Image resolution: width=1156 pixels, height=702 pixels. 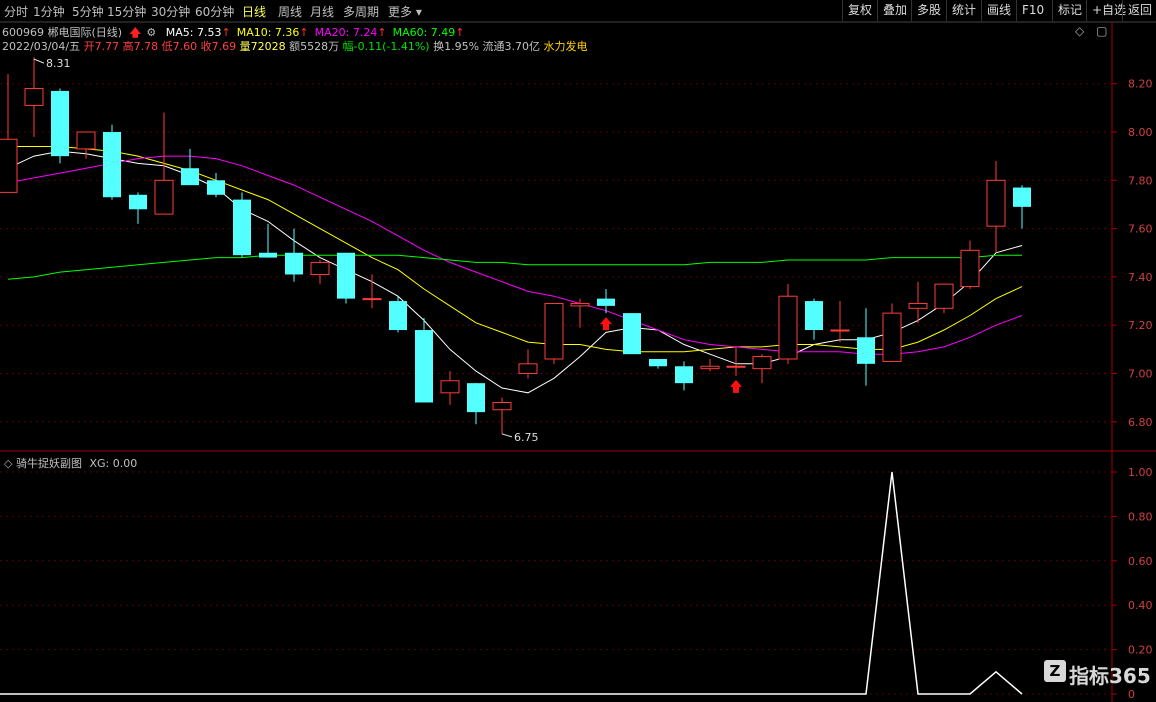 I want to click on y-tick-label-main: 7.80, so click(x=1140, y=180).